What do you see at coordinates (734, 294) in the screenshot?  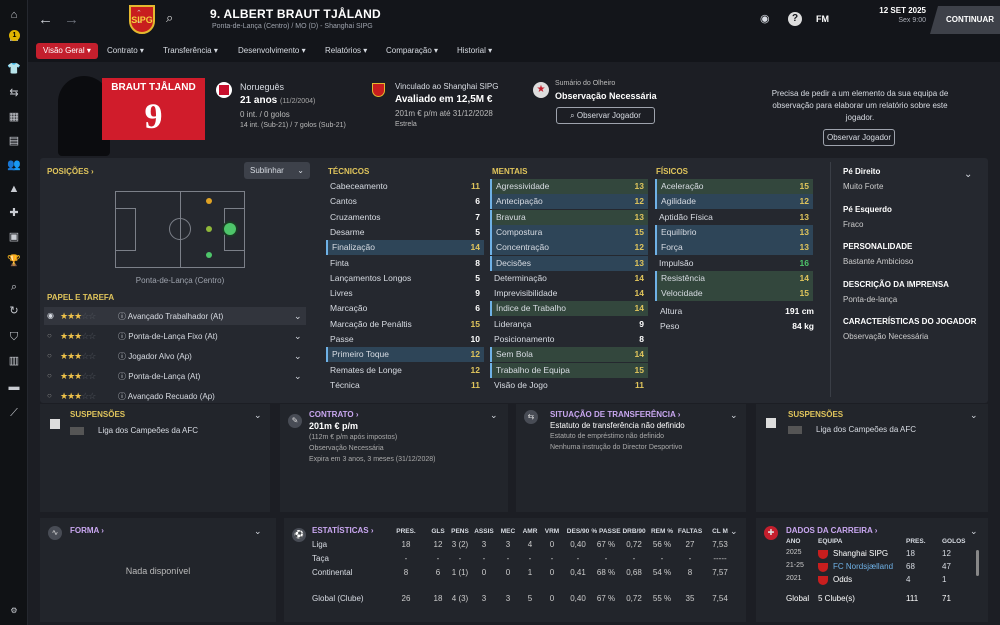 I see `attribute-row: Velocidade 15` at bounding box center [734, 294].